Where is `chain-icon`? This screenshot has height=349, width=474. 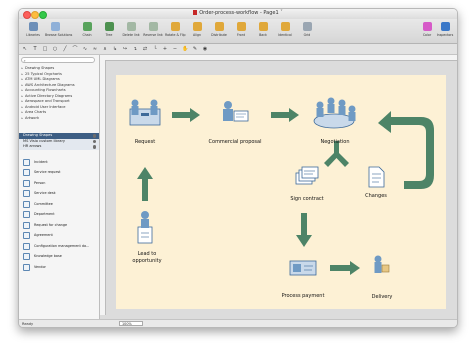 chain-icon is located at coordinates (87, 26).